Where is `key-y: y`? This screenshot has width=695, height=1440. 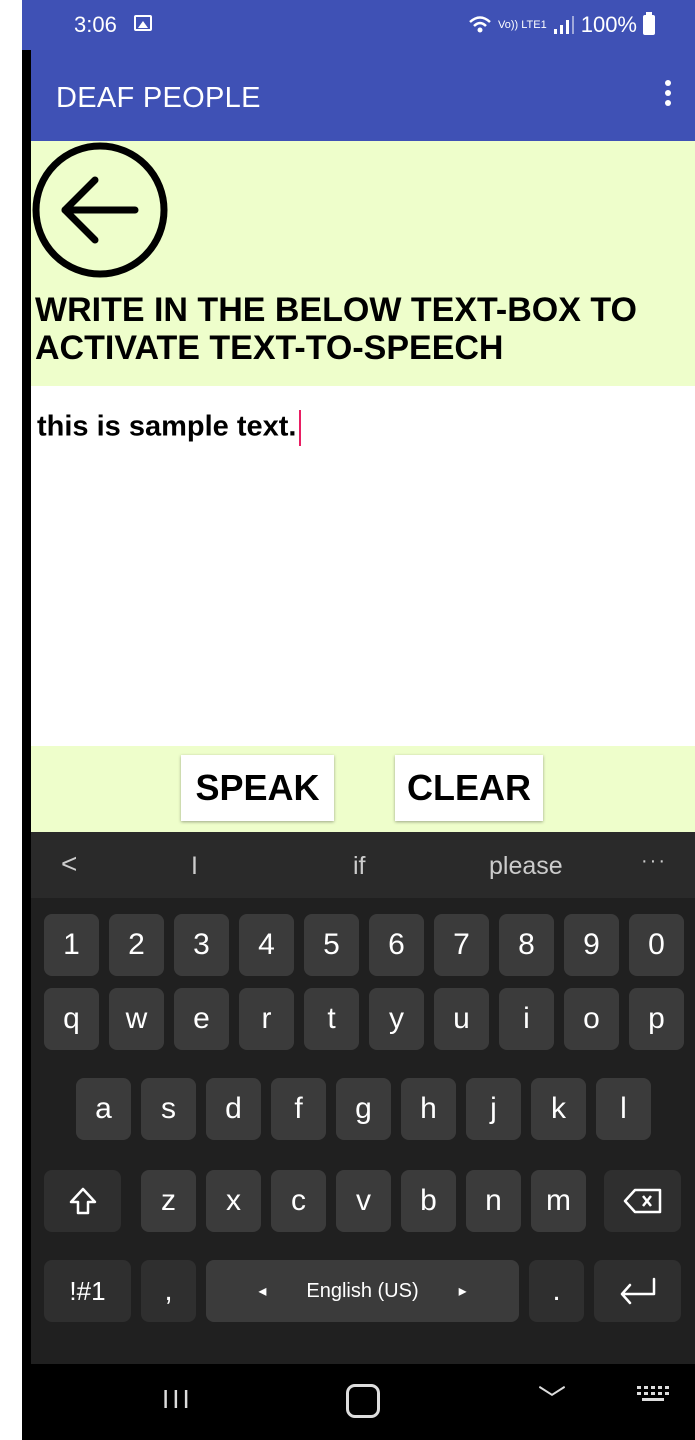
key-y: y is located at coordinates (396, 1019).